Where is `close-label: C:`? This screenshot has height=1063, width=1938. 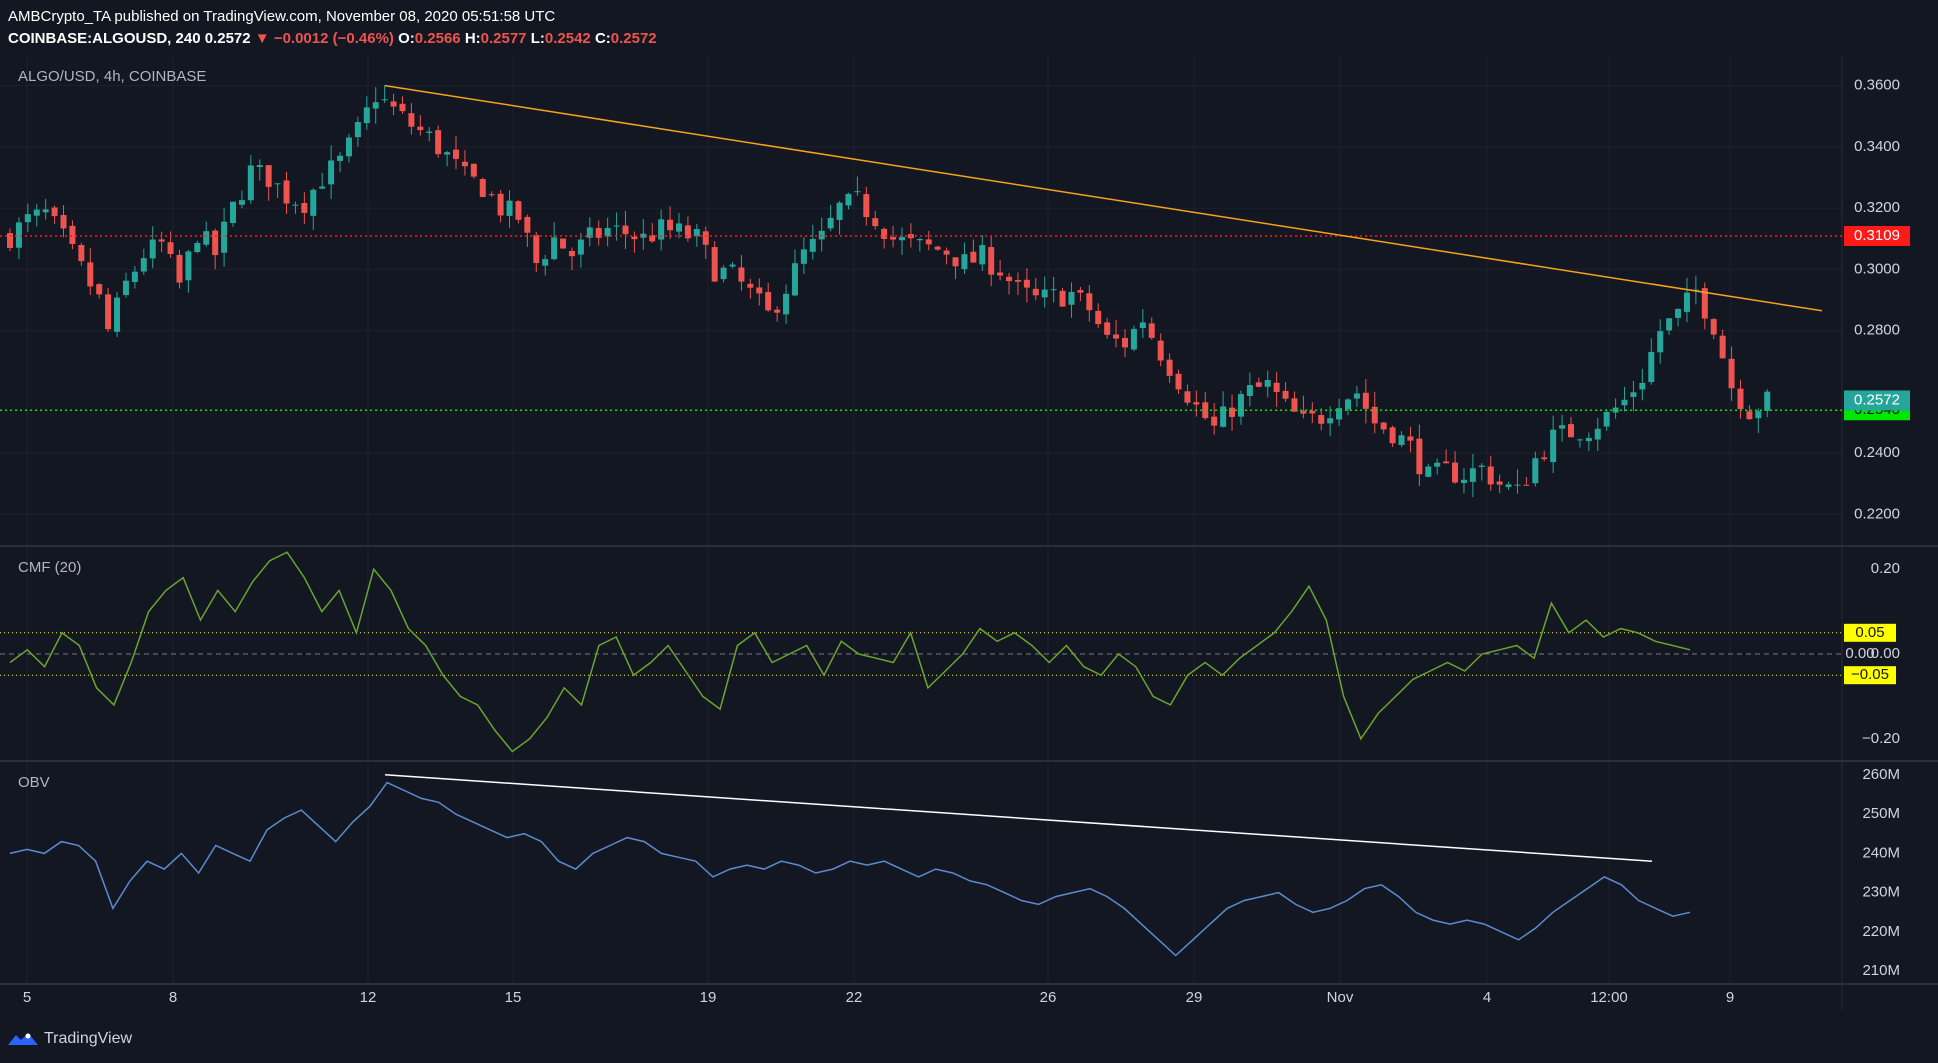 close-label: C: is located at coordinates (602, 38).